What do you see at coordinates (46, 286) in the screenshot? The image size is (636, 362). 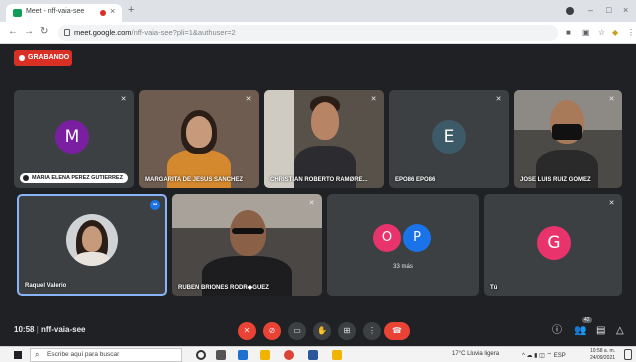 I see `participant-name: Raquel Valerio` at bounding box center [46, 286].